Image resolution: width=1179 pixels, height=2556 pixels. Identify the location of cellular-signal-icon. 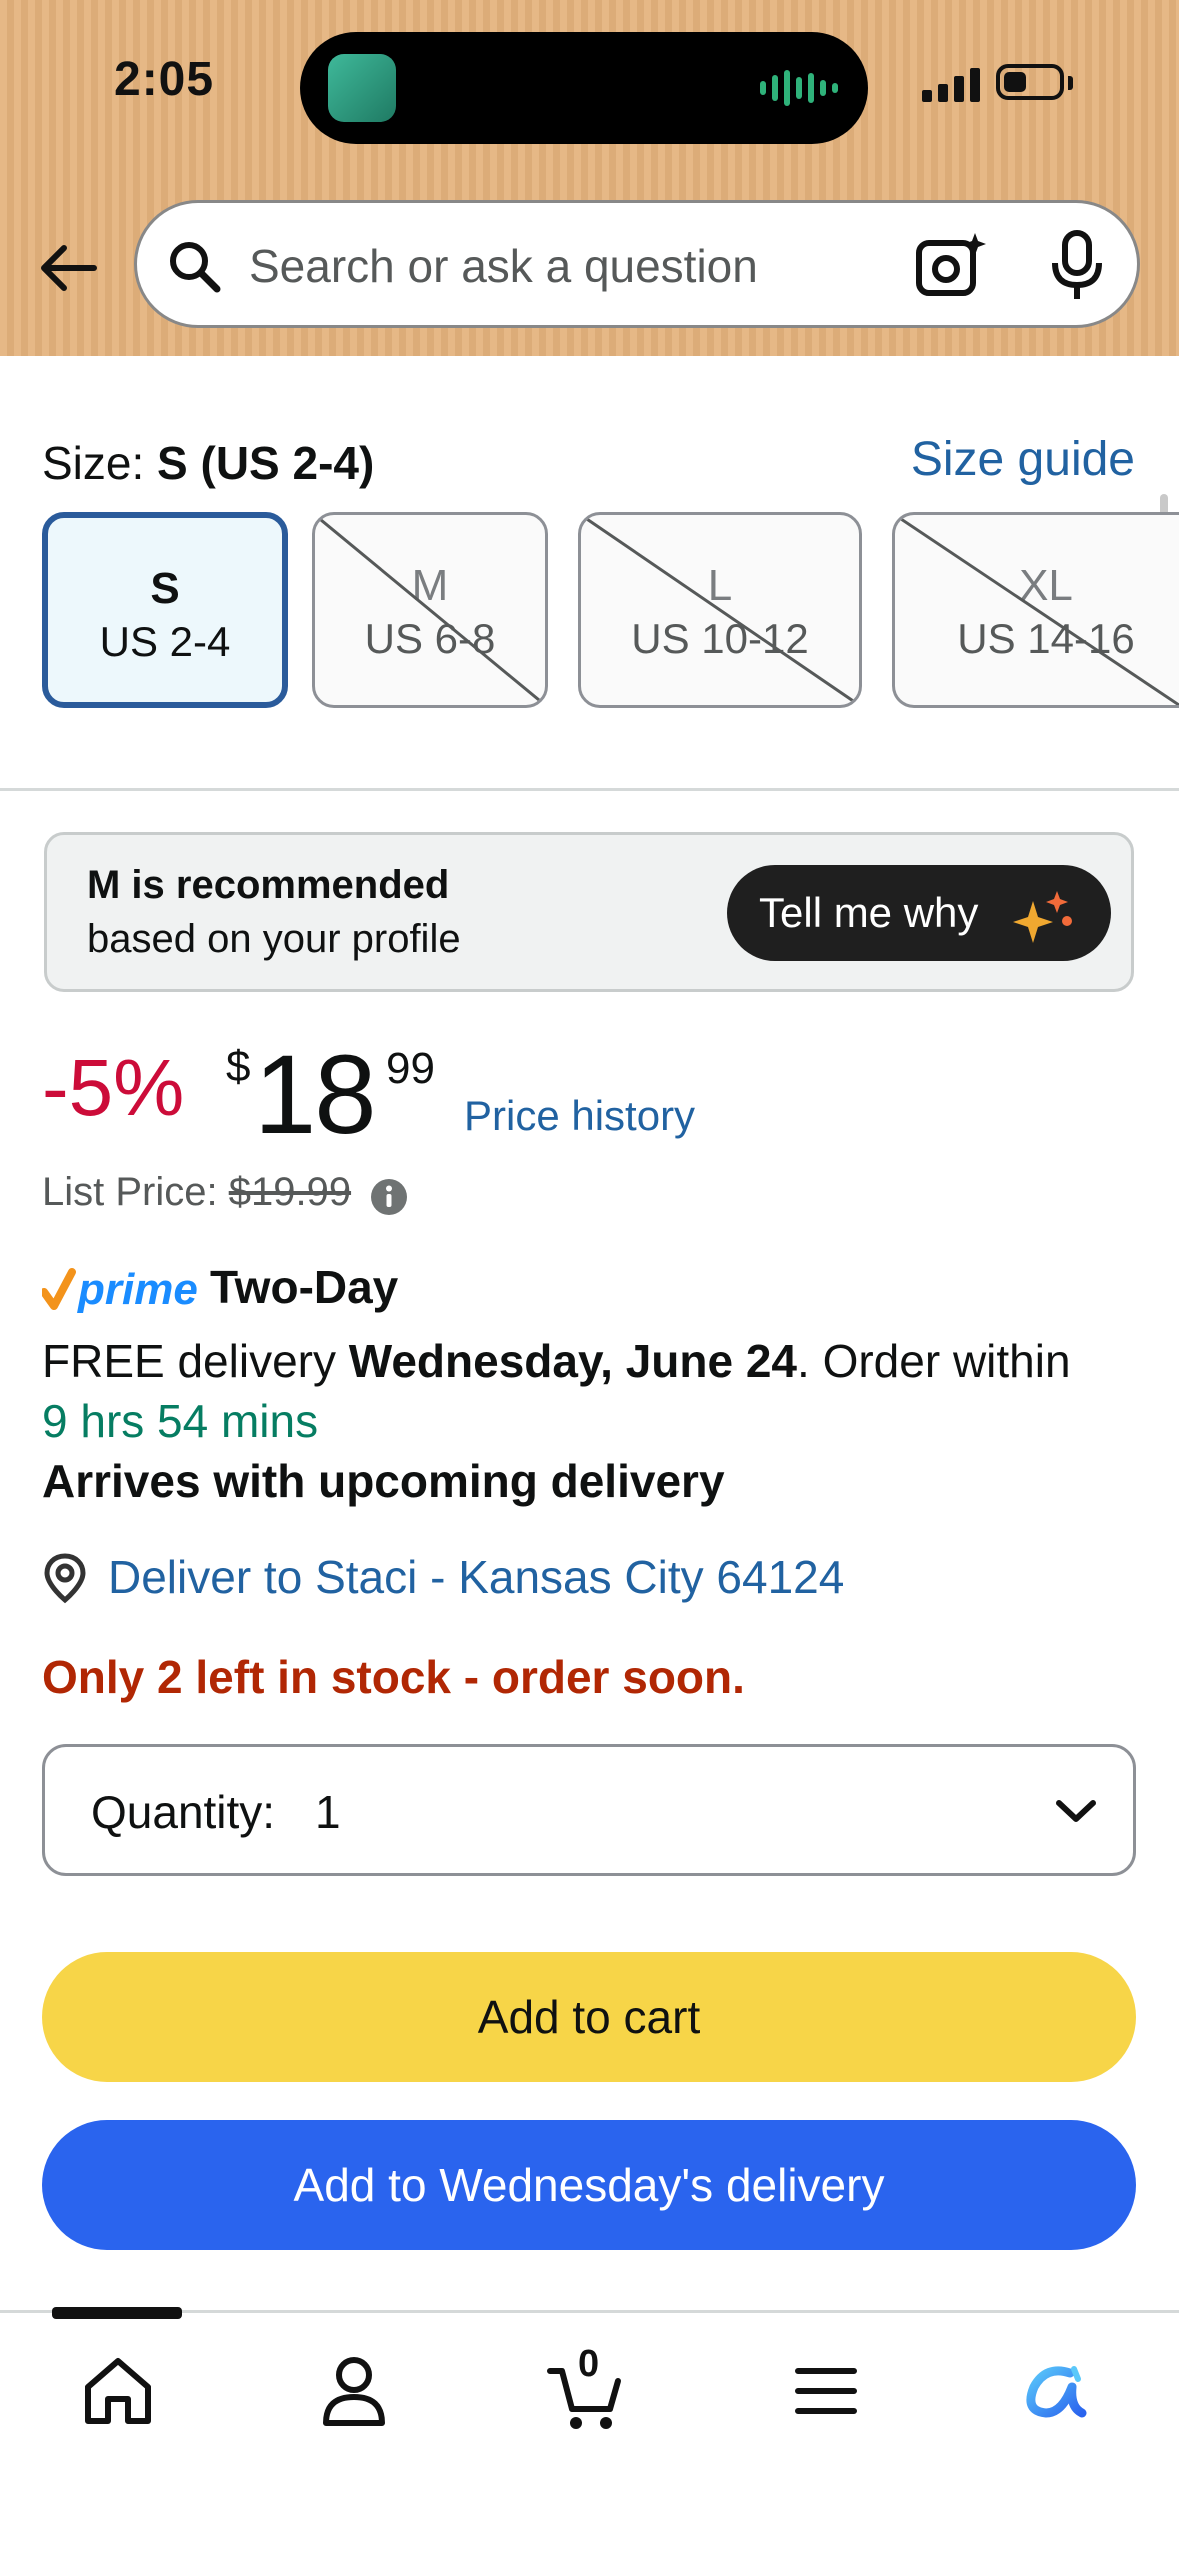
(951, 85).